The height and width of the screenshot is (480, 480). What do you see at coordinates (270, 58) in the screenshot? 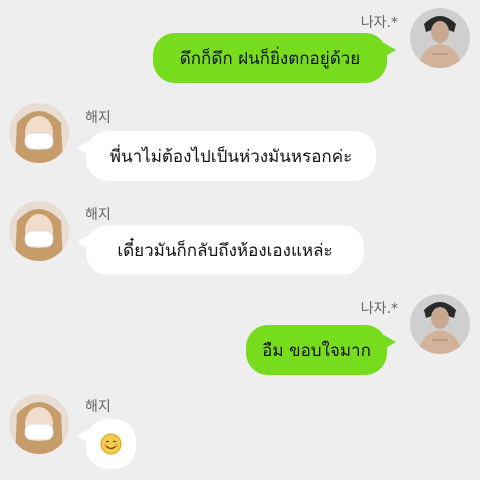
I see `message-text: ดึกก็ดึก ฝนก็ยิ่งตกอยู่ด้วย` at bounding box center [270, 58].